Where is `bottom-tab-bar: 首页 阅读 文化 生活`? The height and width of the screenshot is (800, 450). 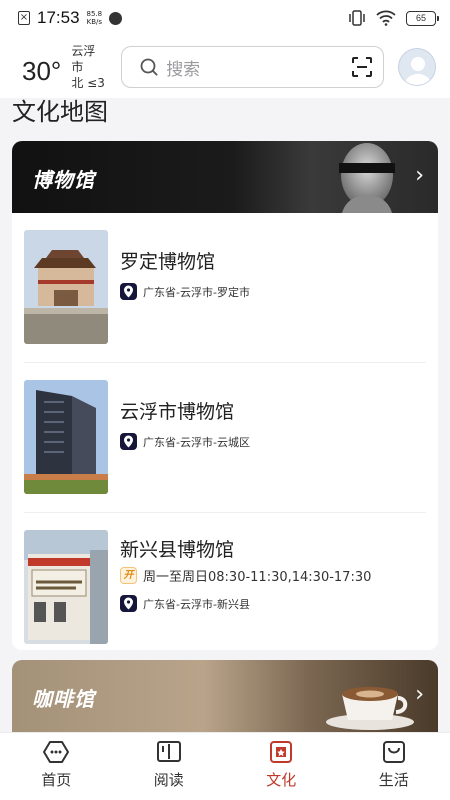
bottom-tab-bar: 首页 阅读 文化 生活 is located at coordinates (225, 766).